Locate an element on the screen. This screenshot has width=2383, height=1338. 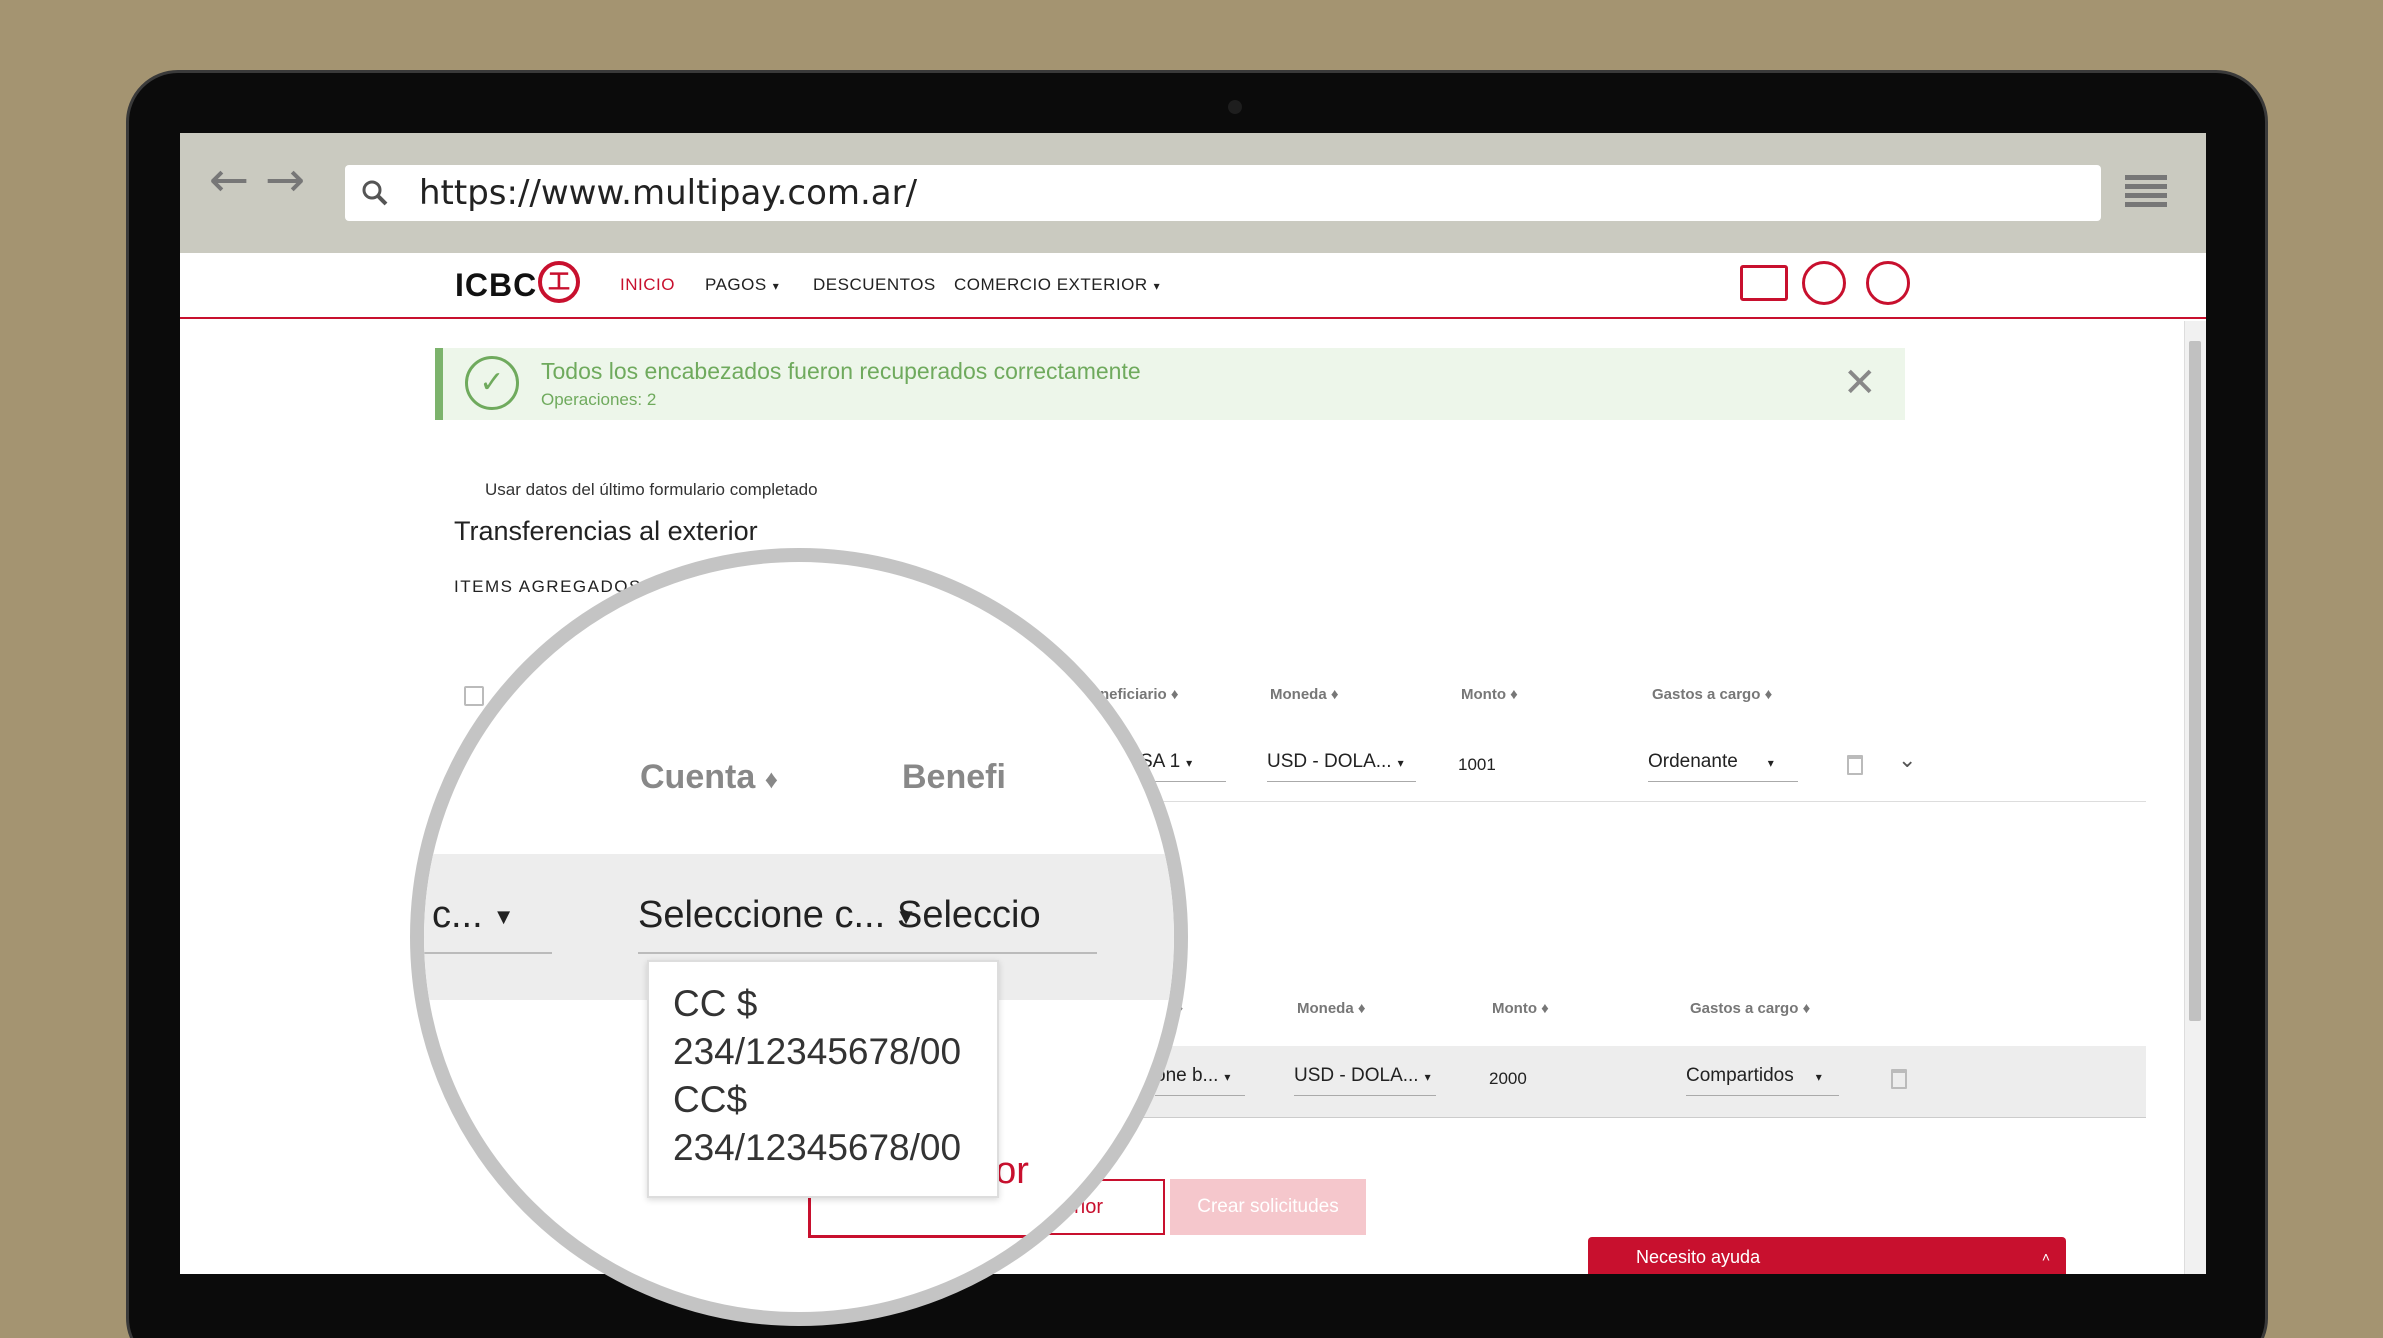
header-gastos-2: Gastos a cargo ♦ is located at coordinates (1750, 1008).